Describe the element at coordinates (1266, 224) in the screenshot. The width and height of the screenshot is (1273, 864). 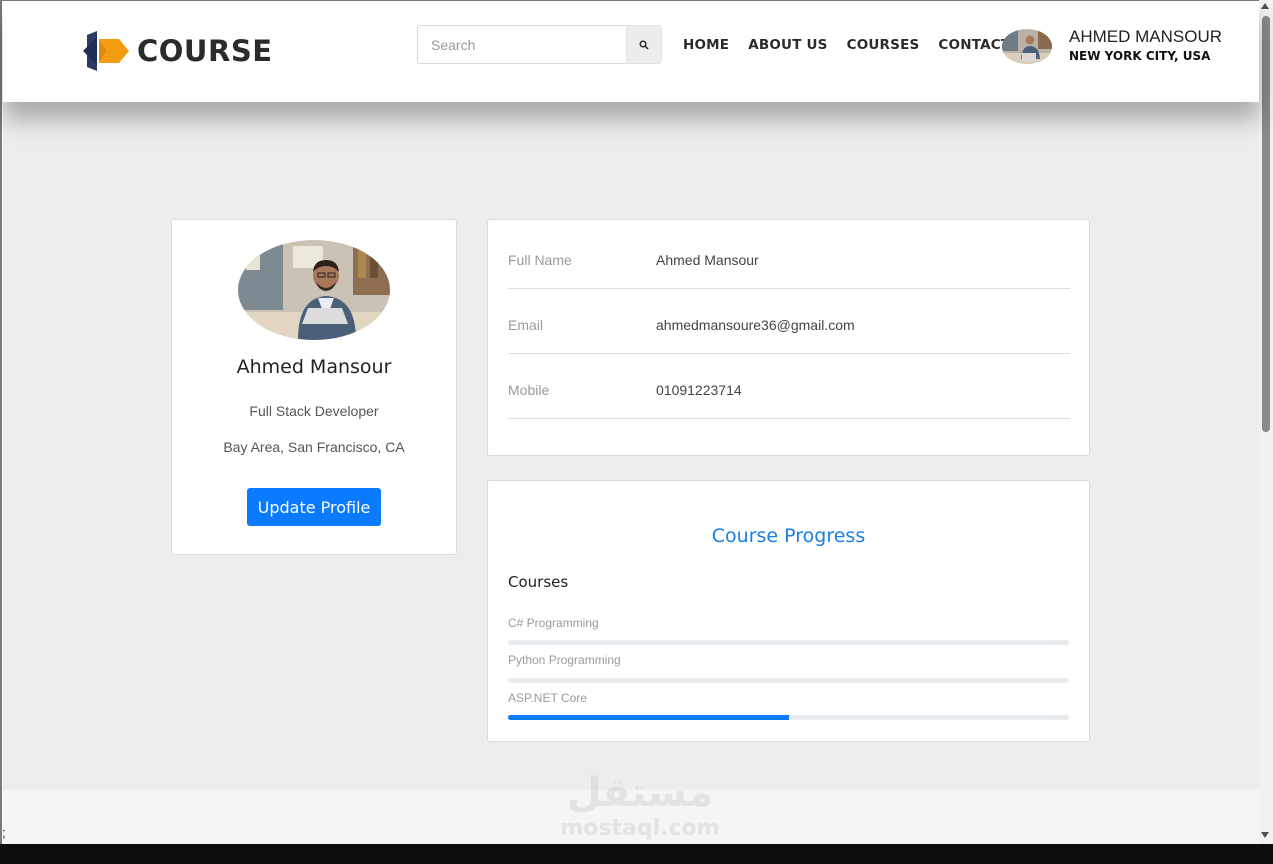
I see `scrollbar-thumb` at that location.